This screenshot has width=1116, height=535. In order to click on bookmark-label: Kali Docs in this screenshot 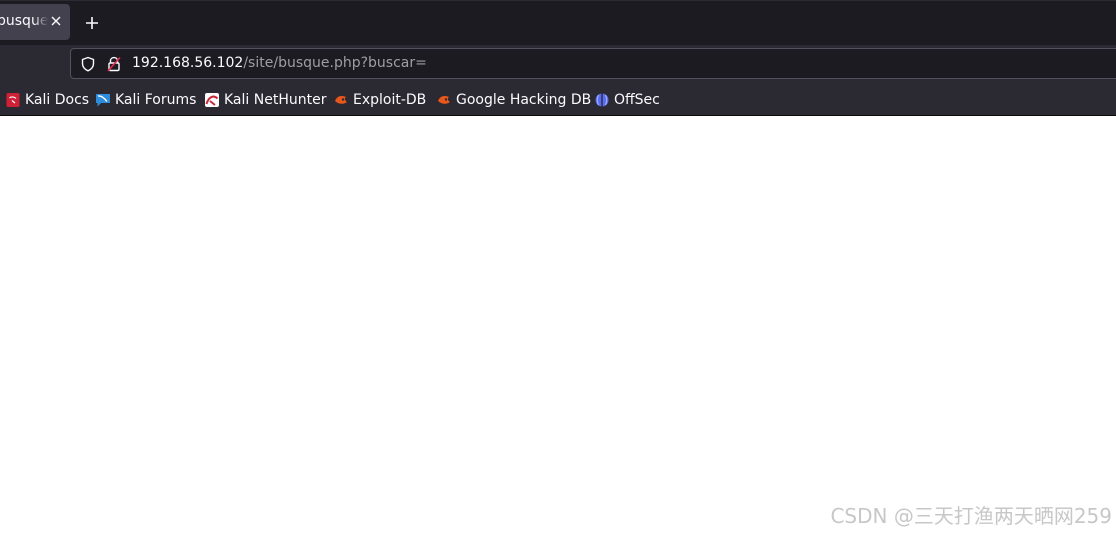, I will do `click(57, 100)`.